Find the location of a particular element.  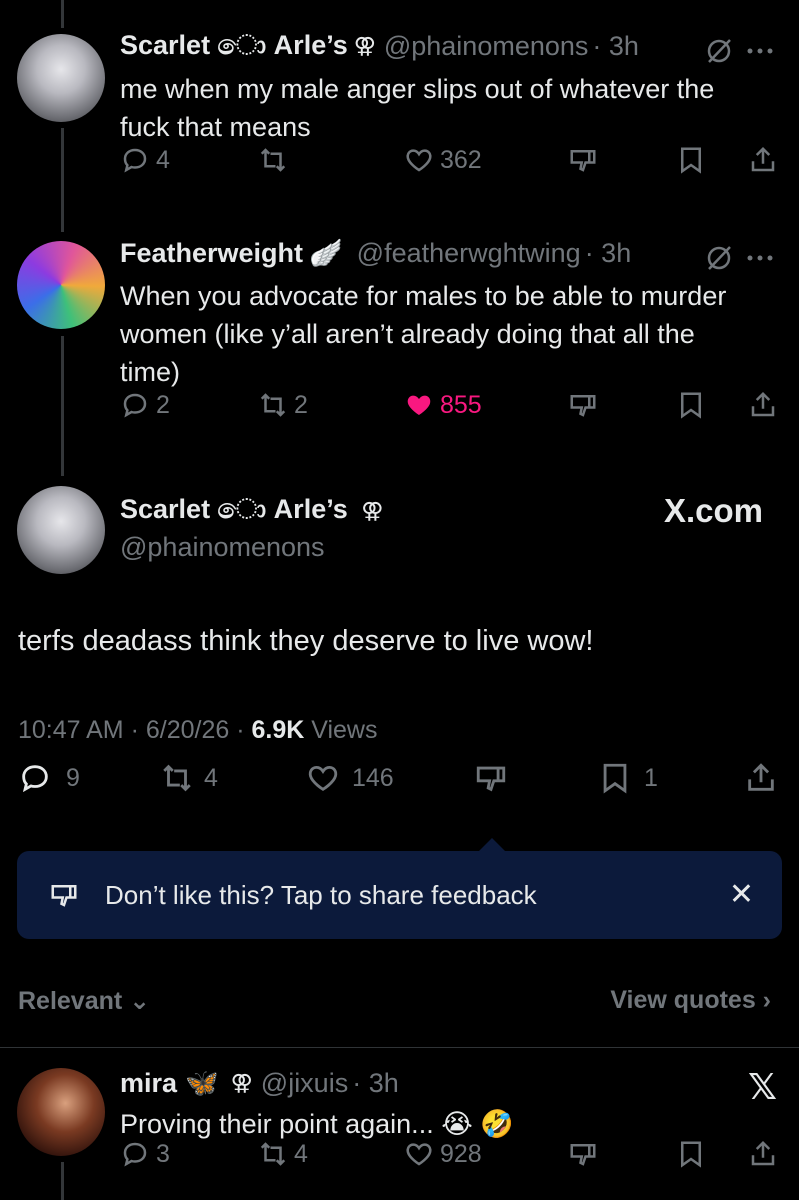

thread-line-bottom is located at coordinates (62, 1181).